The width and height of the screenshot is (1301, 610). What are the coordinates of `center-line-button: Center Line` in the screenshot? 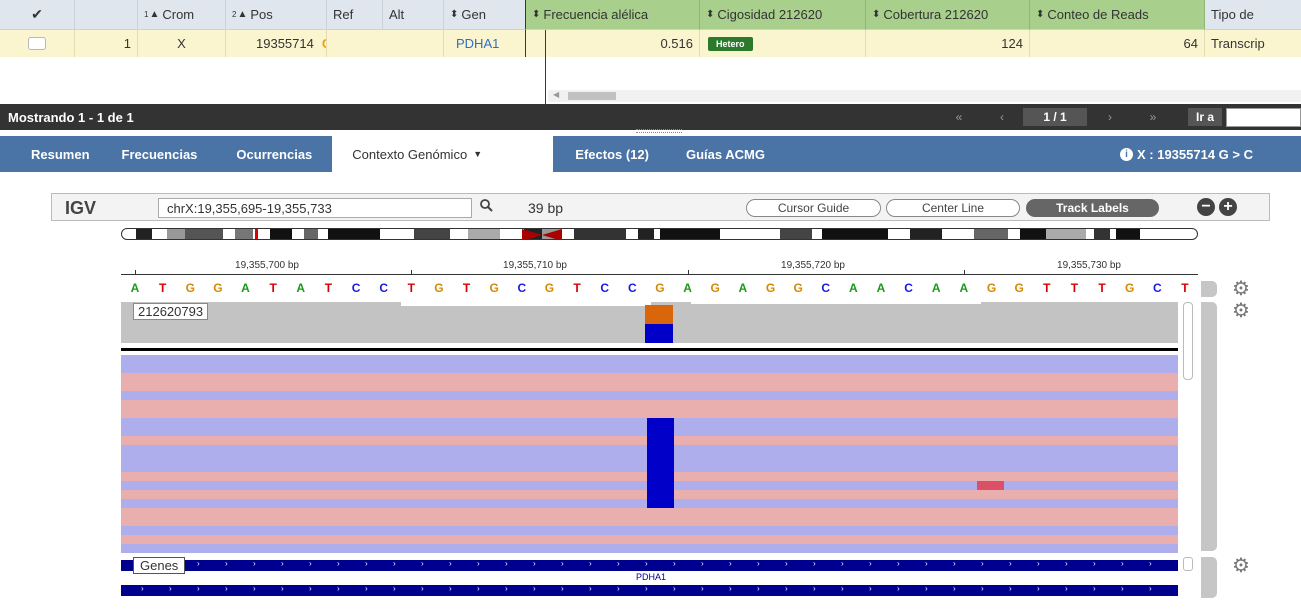 It's located at (953, 208).